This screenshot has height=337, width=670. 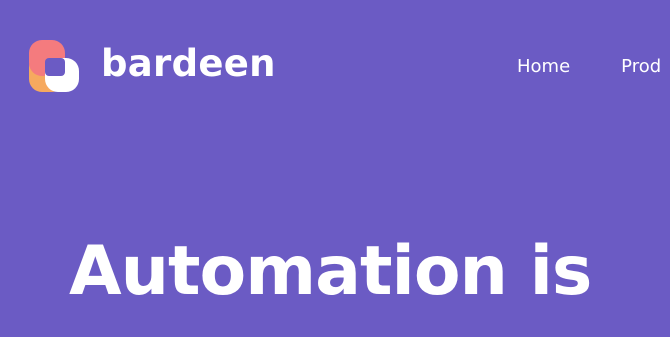 I want to click on brand-logo-link: bardeen, so click(x=152, y=67).